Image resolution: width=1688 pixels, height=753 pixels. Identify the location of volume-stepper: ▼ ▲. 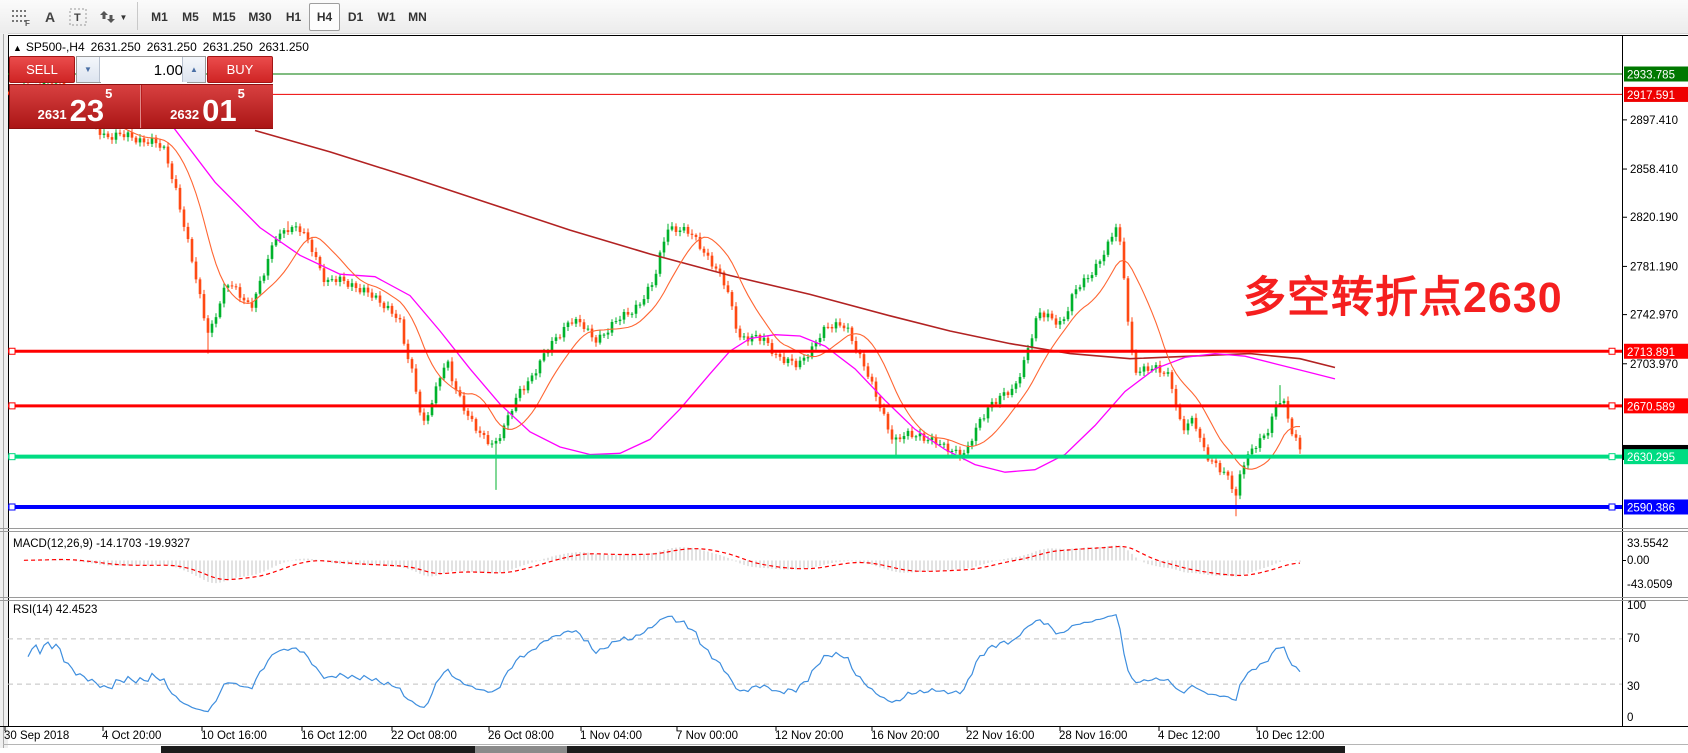
(141, 70).